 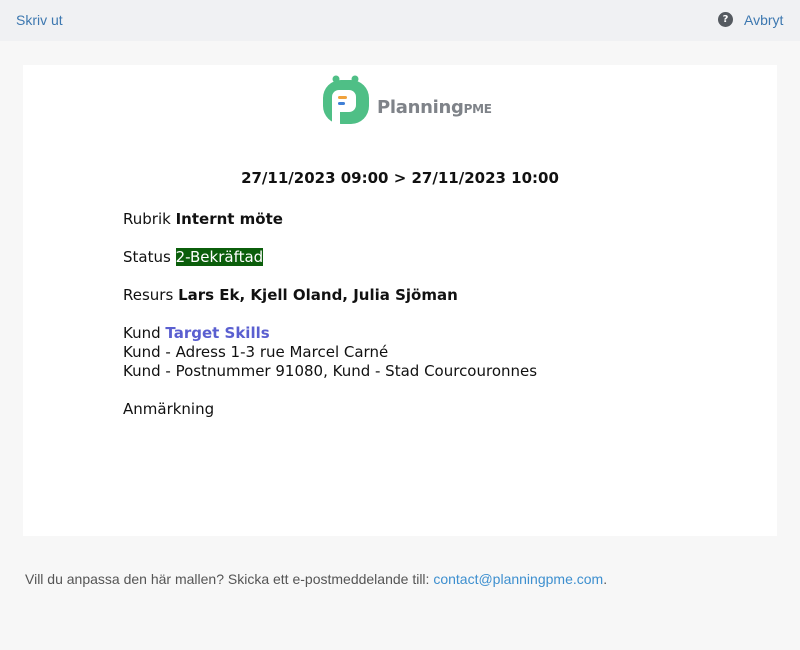 What do you see at coordinates (518, 579) in the screenshot?
I see `contact-email-link: contact@planningpme.com` at bounding box center [518, 579].